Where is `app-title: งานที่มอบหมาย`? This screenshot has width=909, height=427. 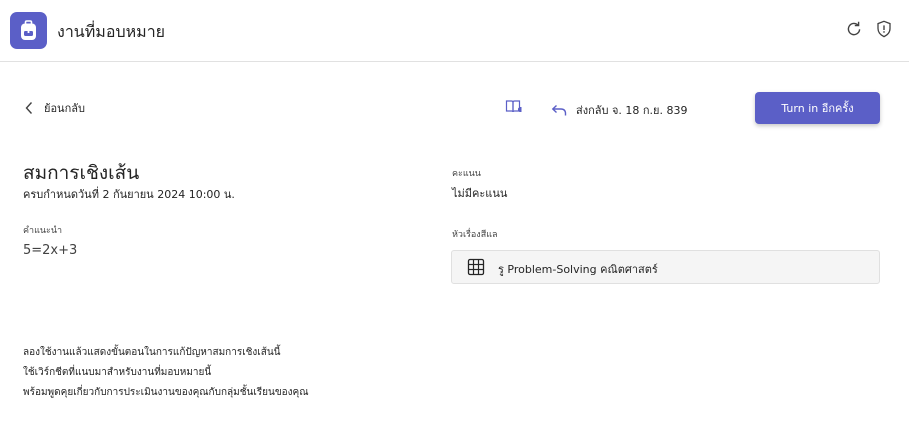 app-title: งานที่มอบหมาย is located at coordinates (111, 31).